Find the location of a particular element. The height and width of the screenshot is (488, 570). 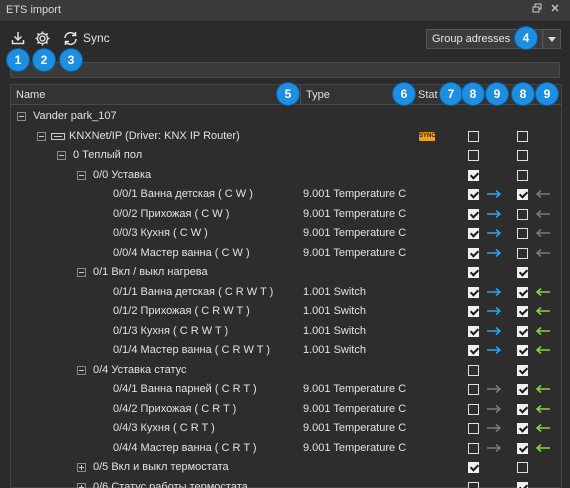

tree-row: 0/5 Вкл и выкл термостата is located at coordinates (286, 468).